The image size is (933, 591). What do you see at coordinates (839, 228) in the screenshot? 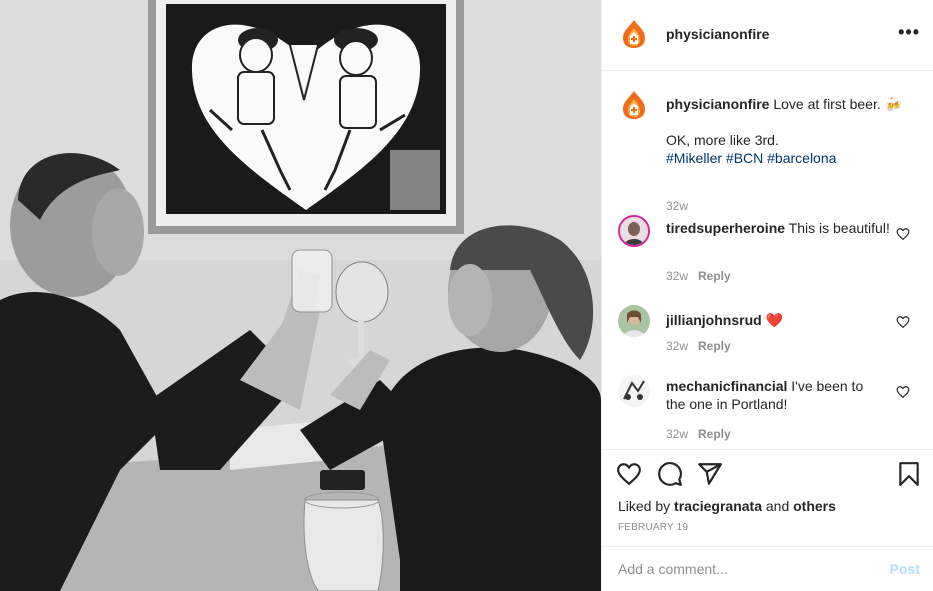
I see `comment-text: This is beautiful!` at bounding box center [839, 228].